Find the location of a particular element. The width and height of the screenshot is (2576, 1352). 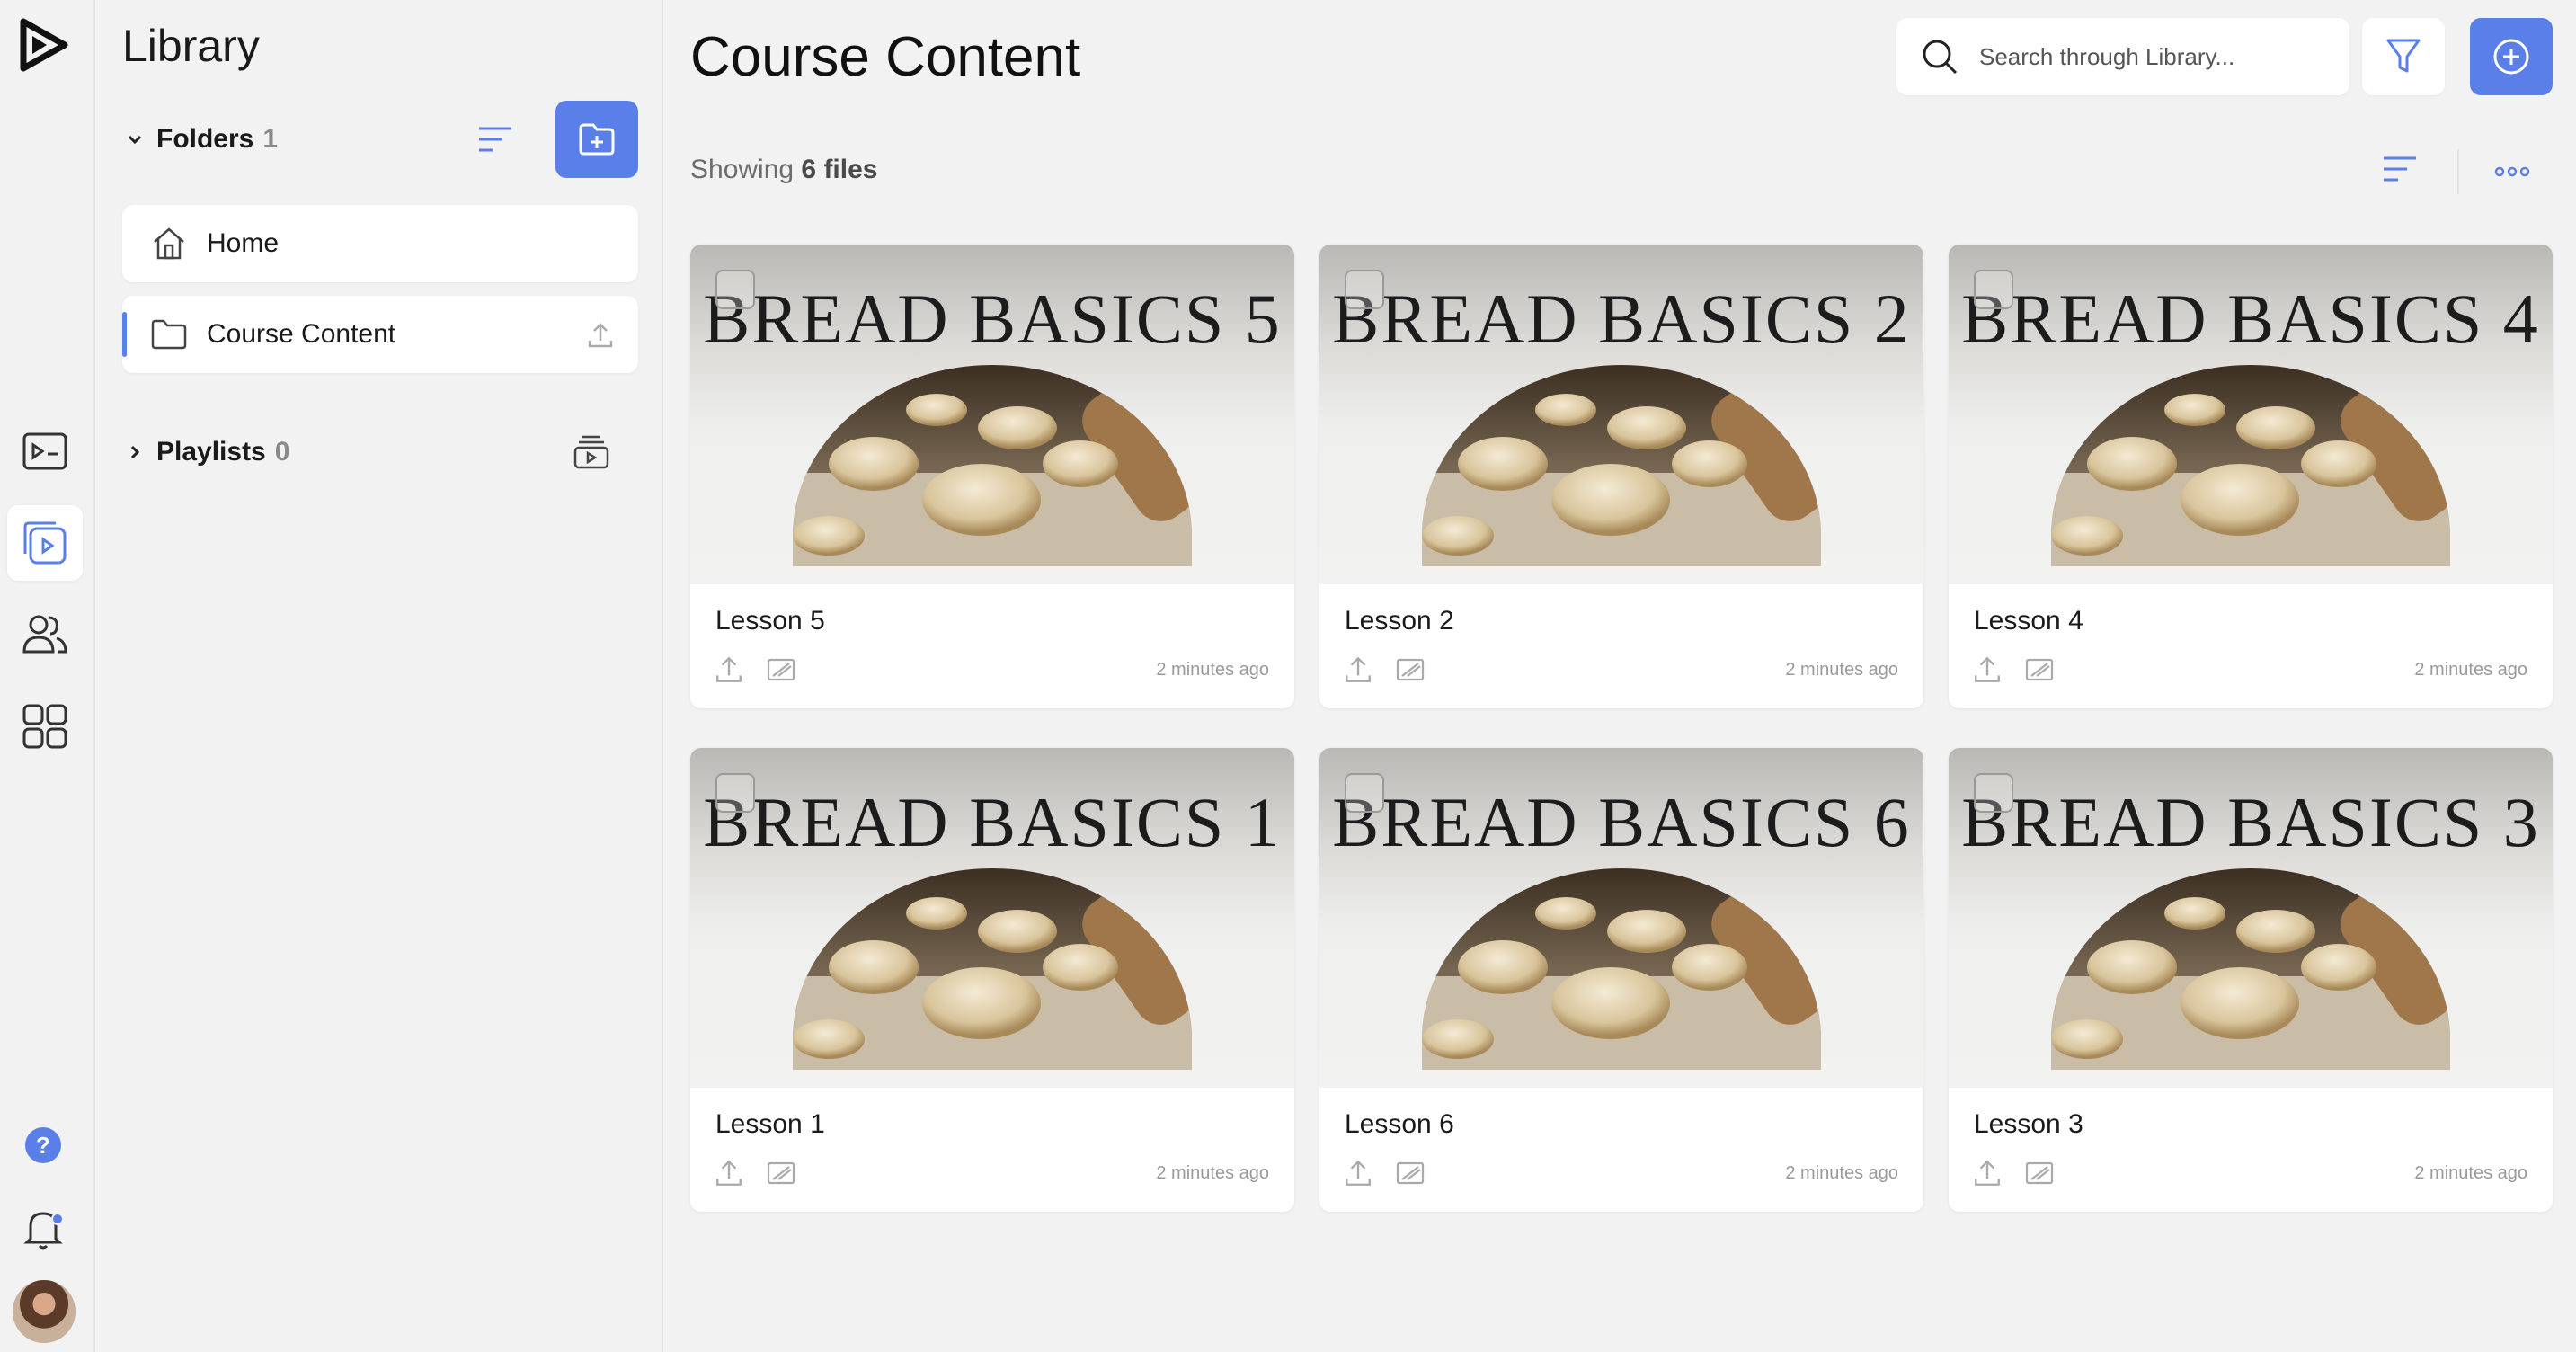

file-name: Lesson 4 is located at coordinates (2028, 621).